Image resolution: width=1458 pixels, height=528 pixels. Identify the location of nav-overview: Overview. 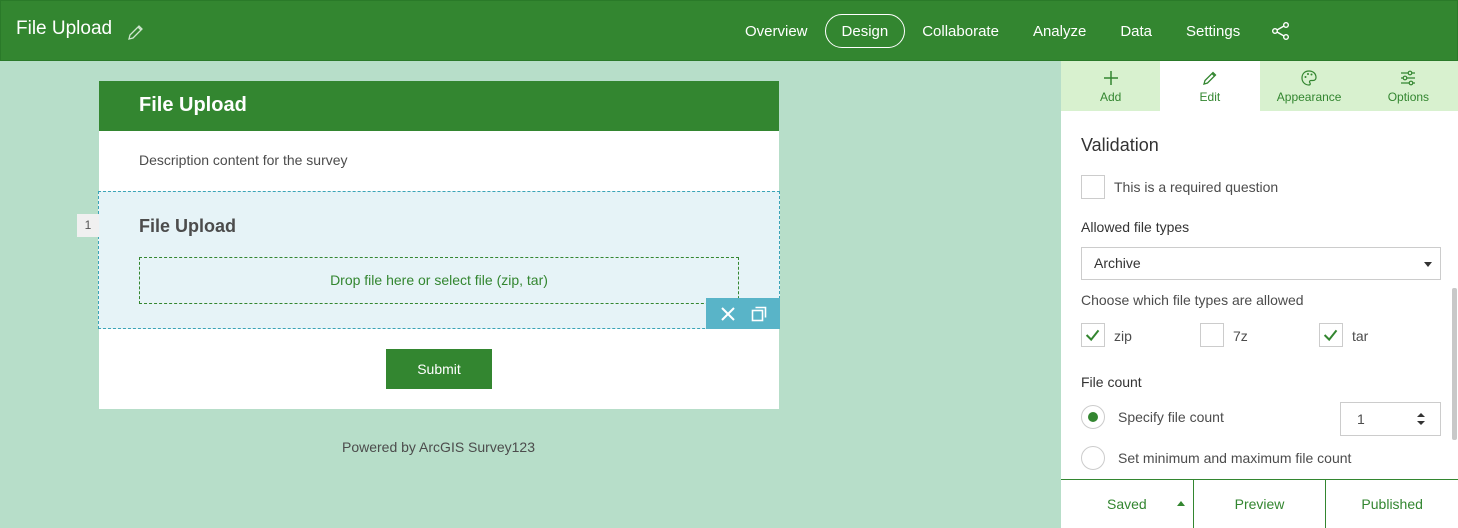
(776, 31).